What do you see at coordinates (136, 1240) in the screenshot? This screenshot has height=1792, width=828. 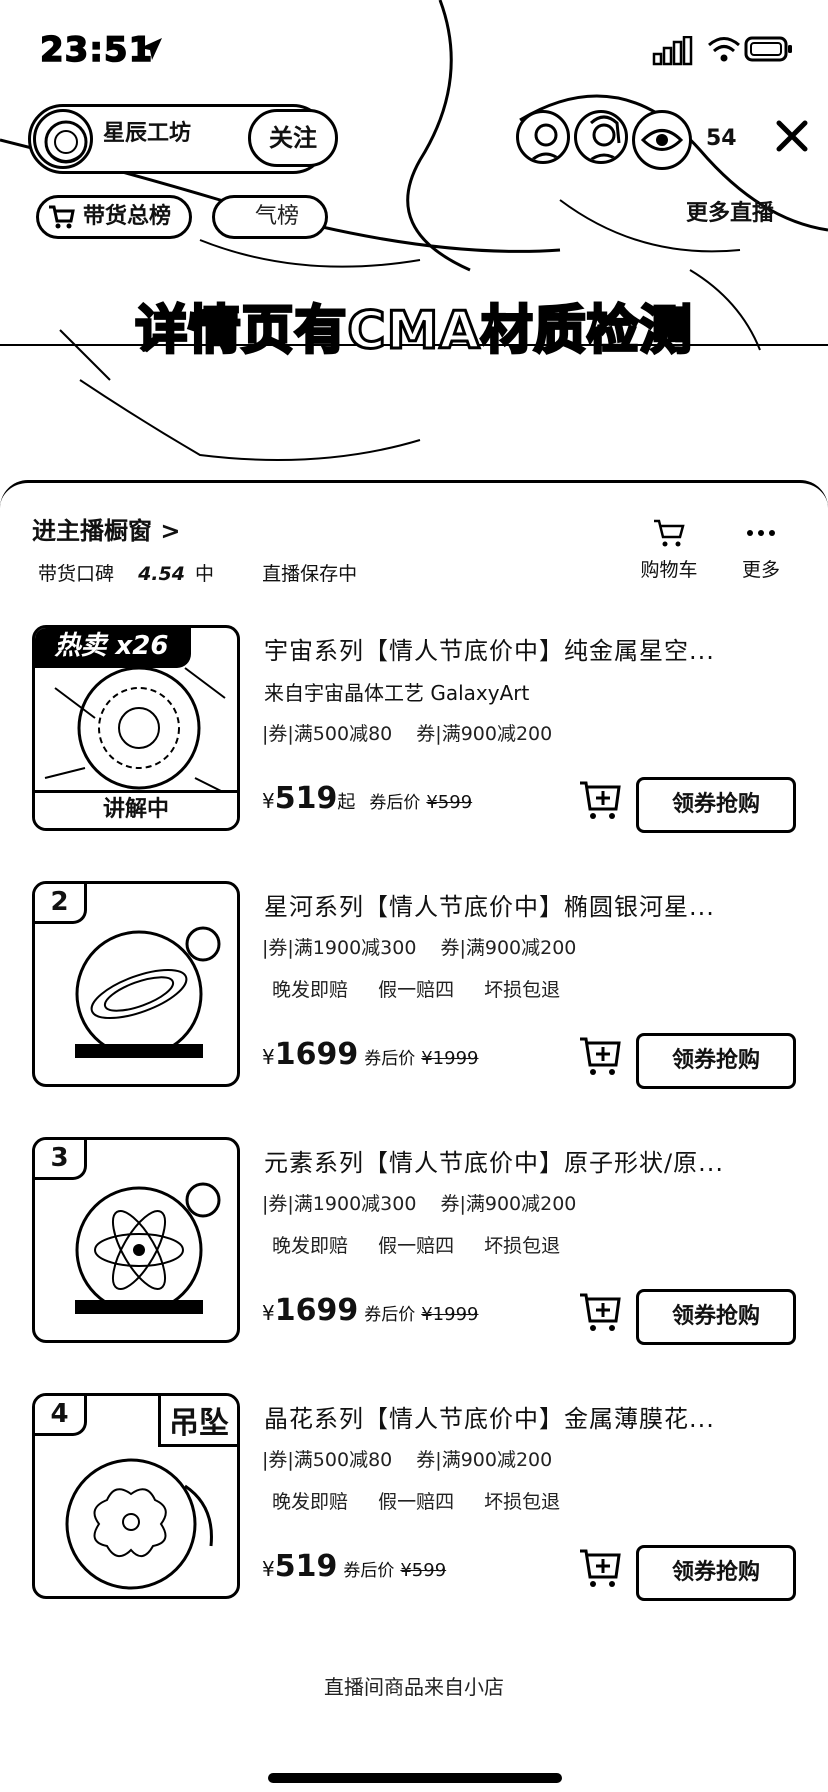 I see `product-image: 3` at bounding box center [136, 1240].